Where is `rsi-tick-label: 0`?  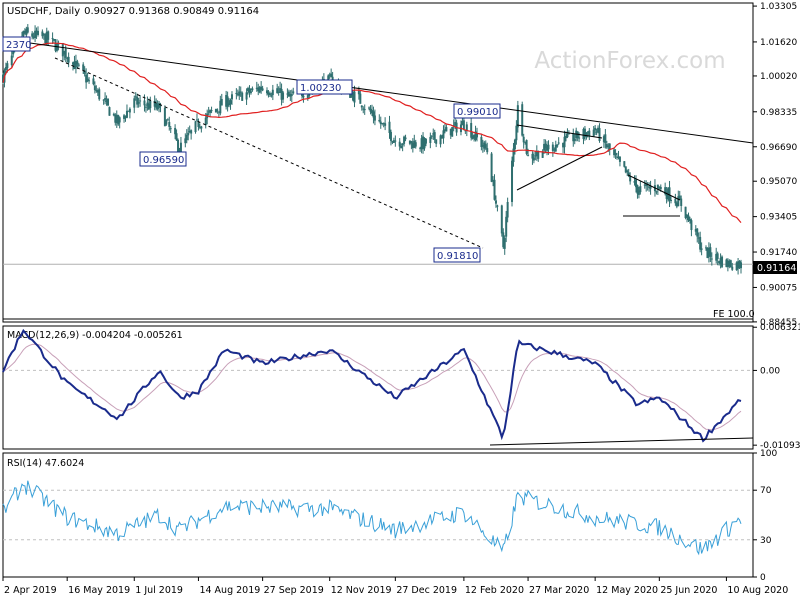
rsi-tick-label: 0 is located at coordinates (763, 578).